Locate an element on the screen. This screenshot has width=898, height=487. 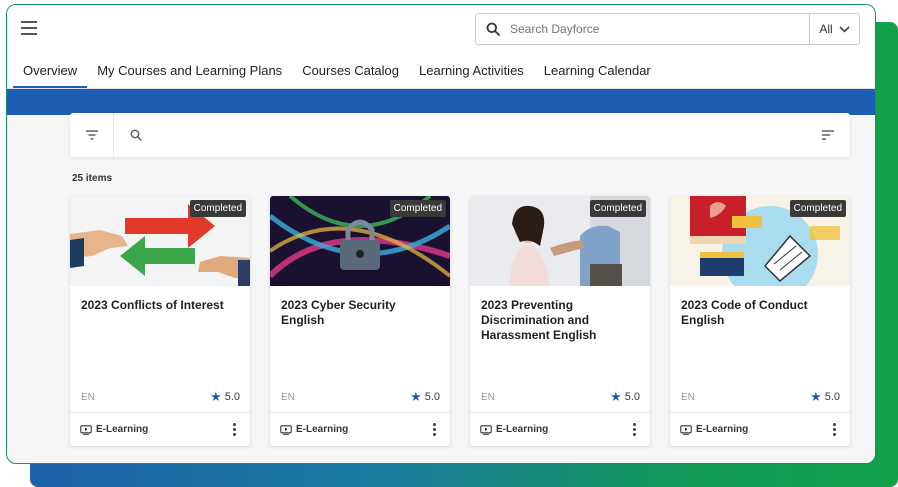
results-count: 25 items is located at coordinates (92, 178).